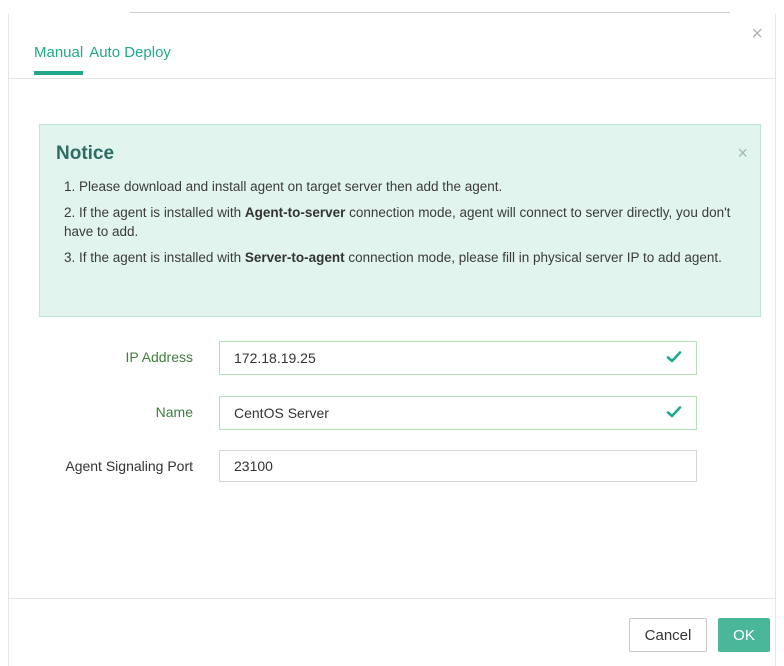 The height and width of the screenshot is (666, 784). What do you see at coordinates (59, 59) in the screenshot?
I see `tab-manual: Manual` at bounding box center [59, 59].